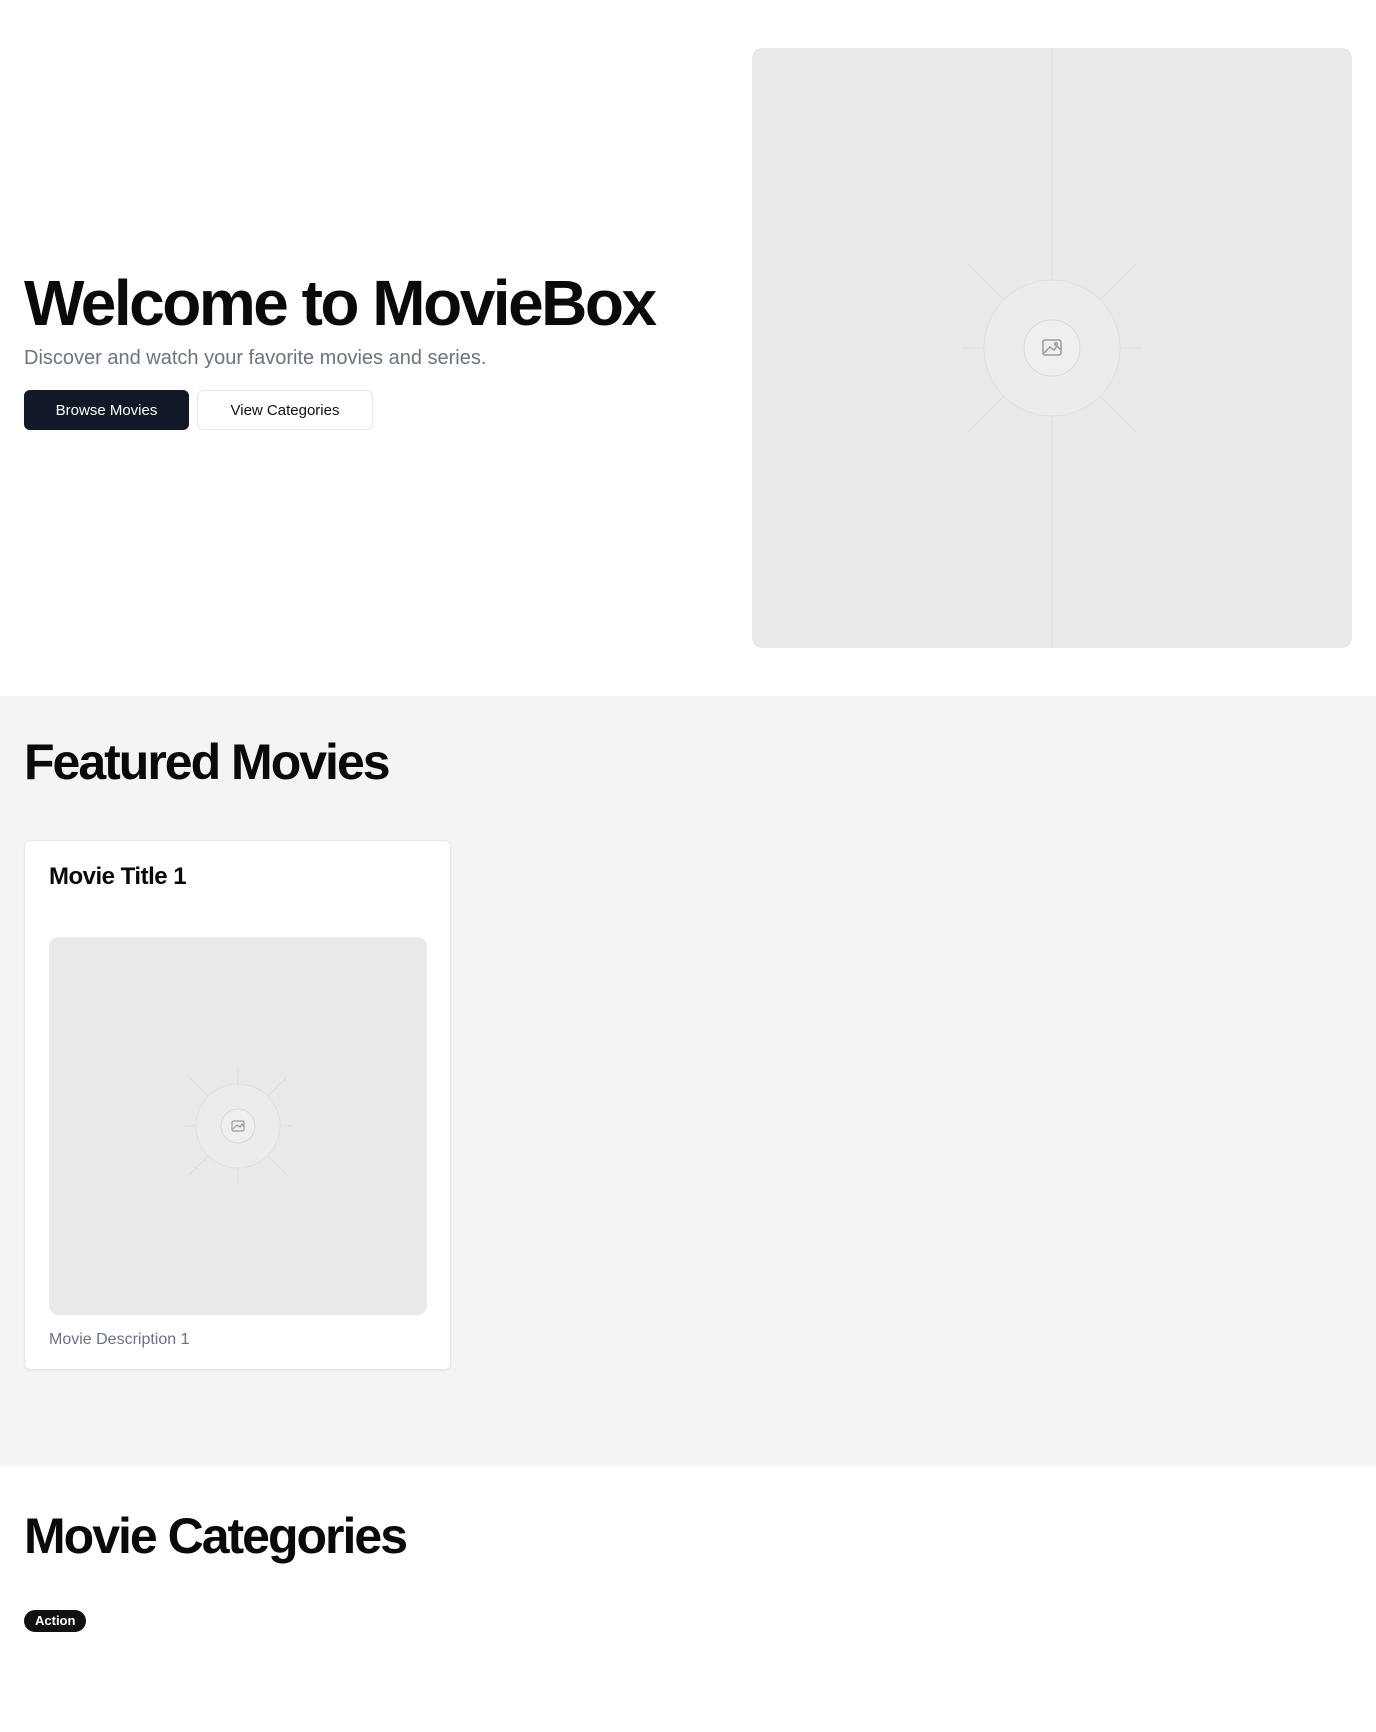 This screenshot has width=1376, height=1732. What do you see at coordinates (106, 410) in the screenshot?
I see `browse-movies-button: Browse Movies` at bounding box center [106, 410].